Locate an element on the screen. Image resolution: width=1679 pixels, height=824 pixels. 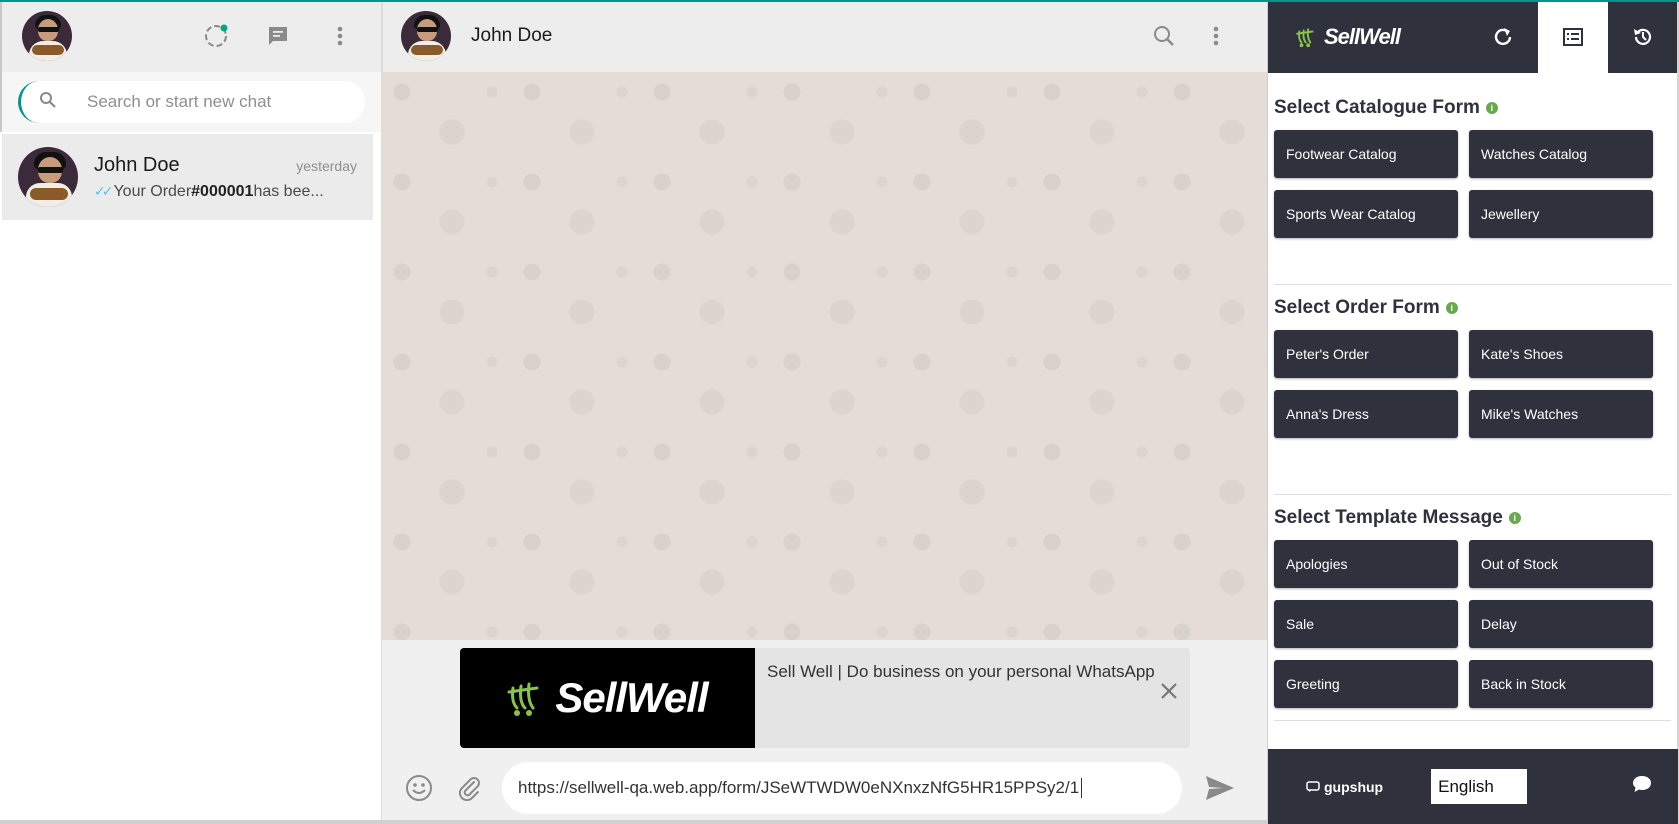
template-button-delay: Delay is located at coordinates (1561, 624).